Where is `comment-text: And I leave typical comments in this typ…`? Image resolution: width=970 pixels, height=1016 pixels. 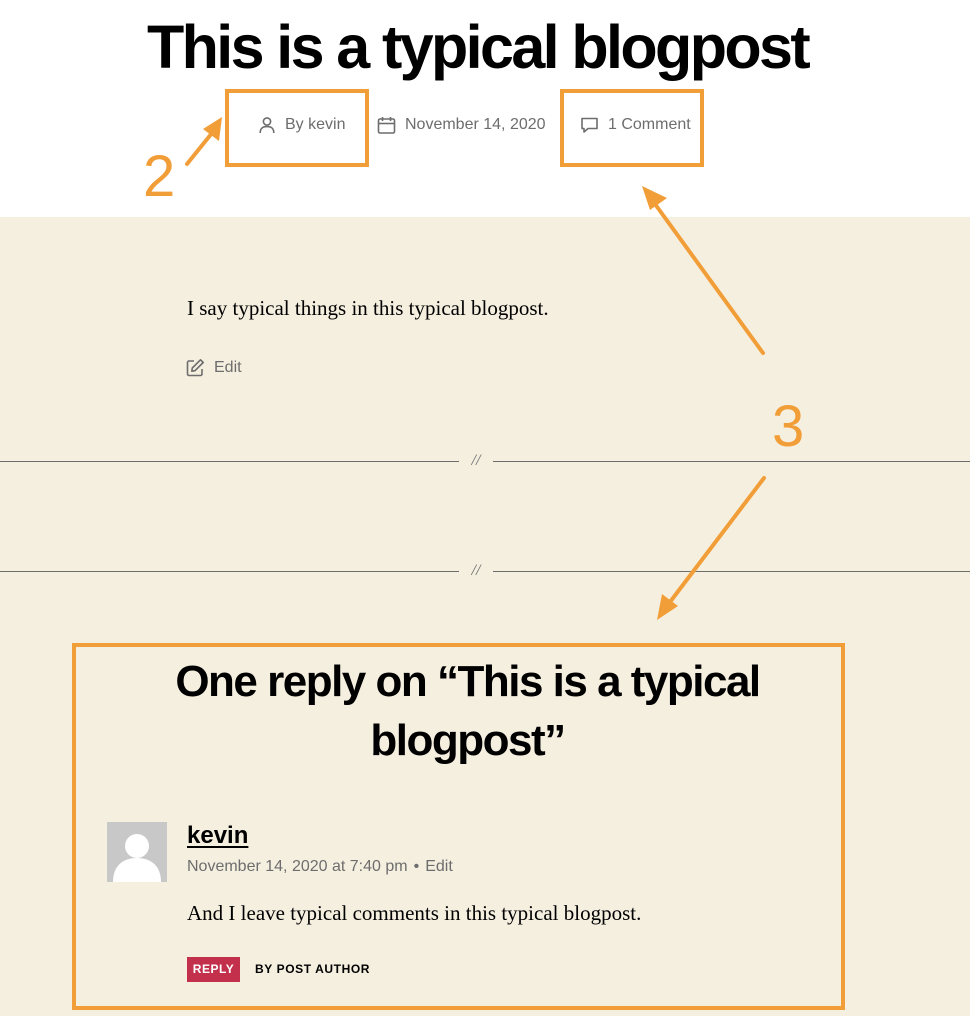
comment-text: And I leave typical comments in this typ… is located at coordinates (414, 913).